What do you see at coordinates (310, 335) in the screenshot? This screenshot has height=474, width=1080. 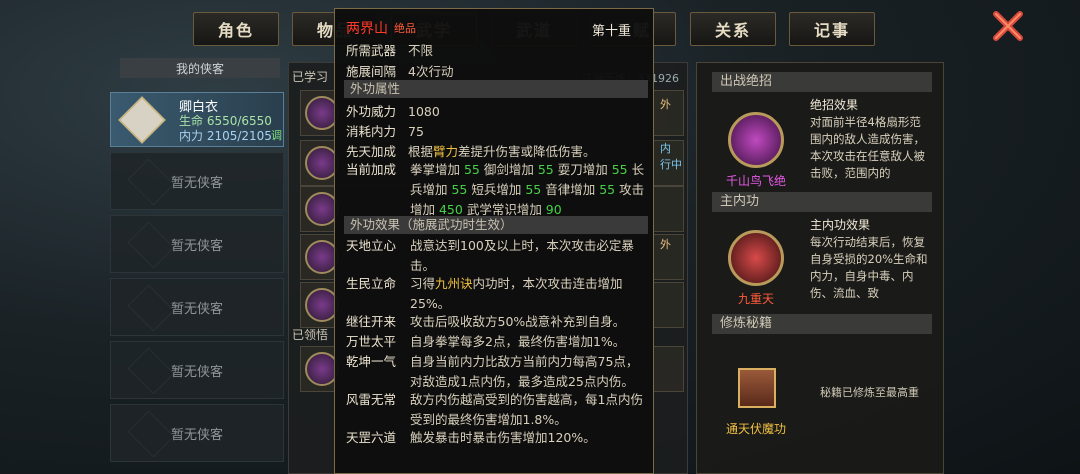 I see `insight-label: 已领悟` at bounding box center [310, 335].